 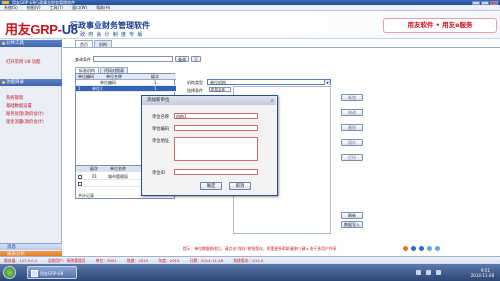 I want to click on save-button: 保存, so click(x=352, y=142).